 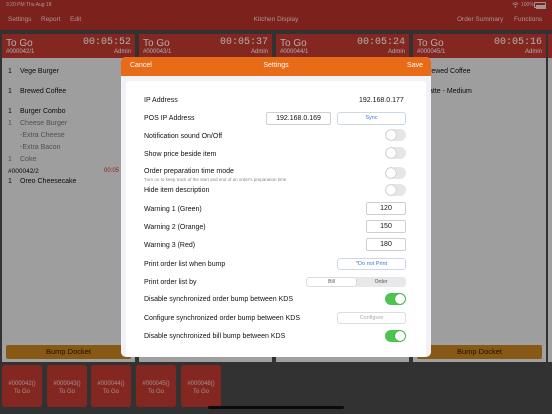 What do you see at coordinates (415, 65) in the screenshot?
I see `save-button: Save` at bounding box center [415, 65].